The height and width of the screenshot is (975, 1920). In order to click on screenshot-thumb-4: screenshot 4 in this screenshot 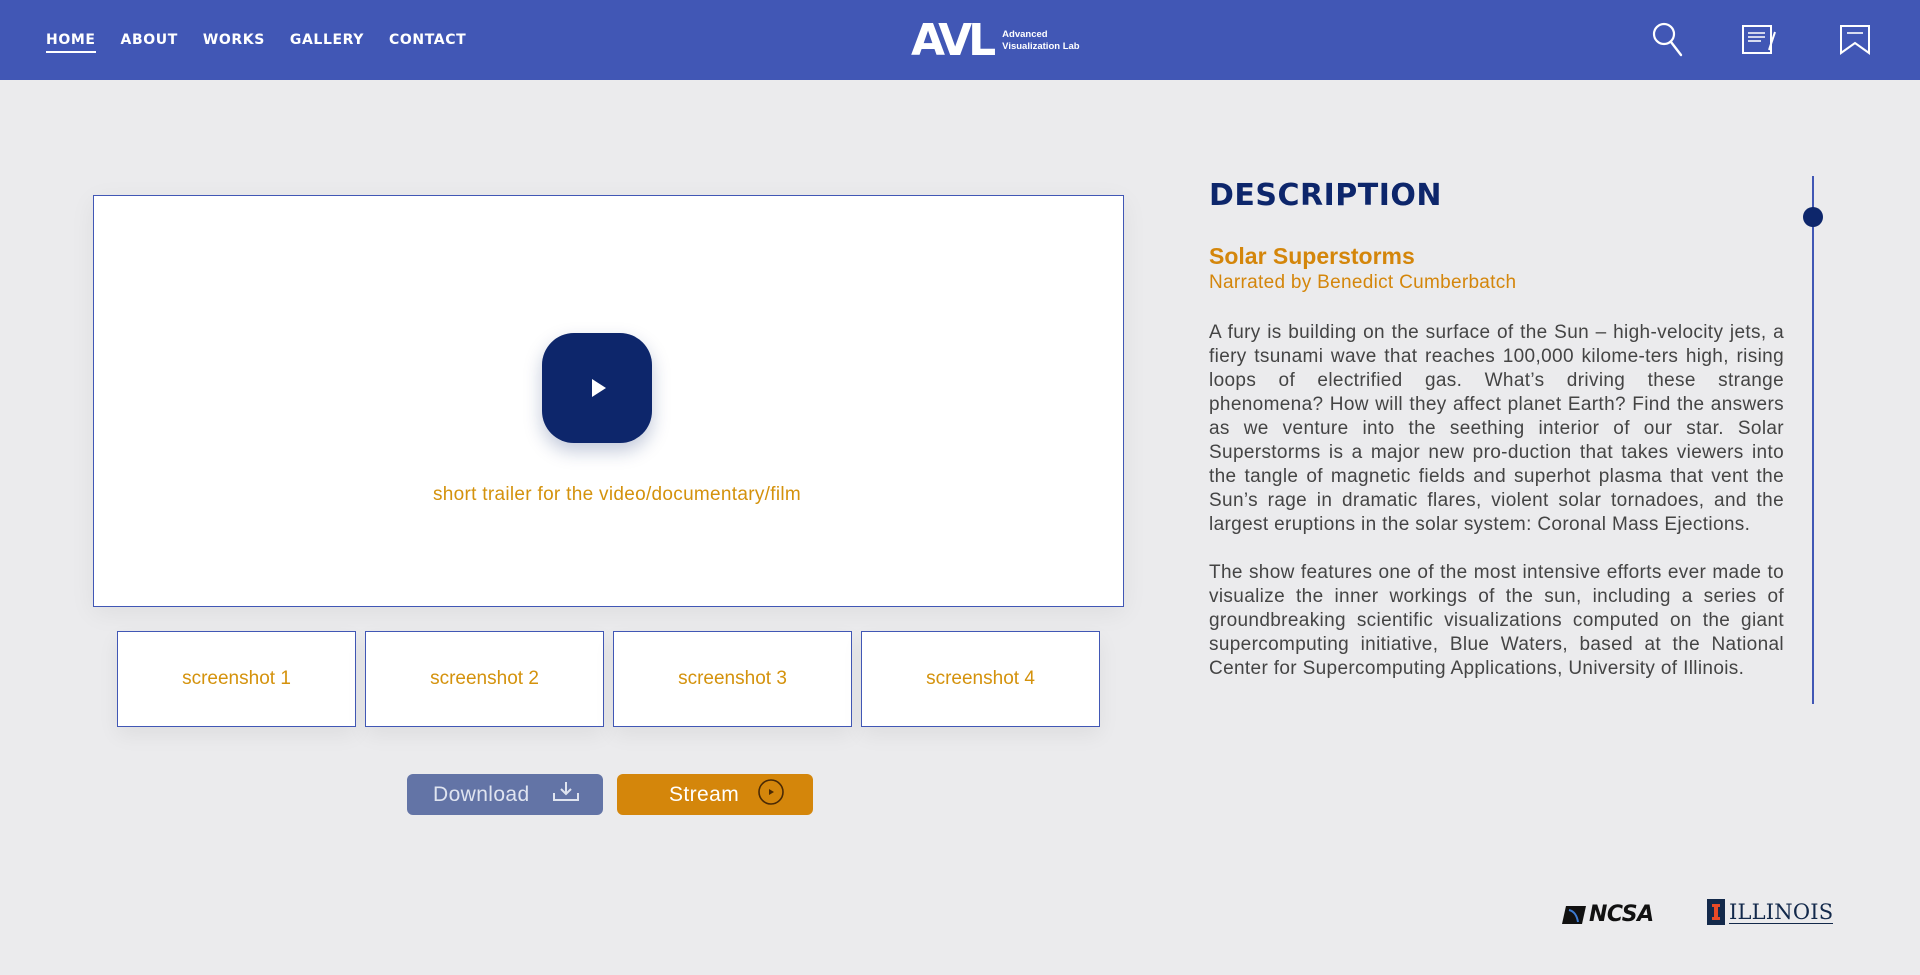, I will do `click(980, 679)`.